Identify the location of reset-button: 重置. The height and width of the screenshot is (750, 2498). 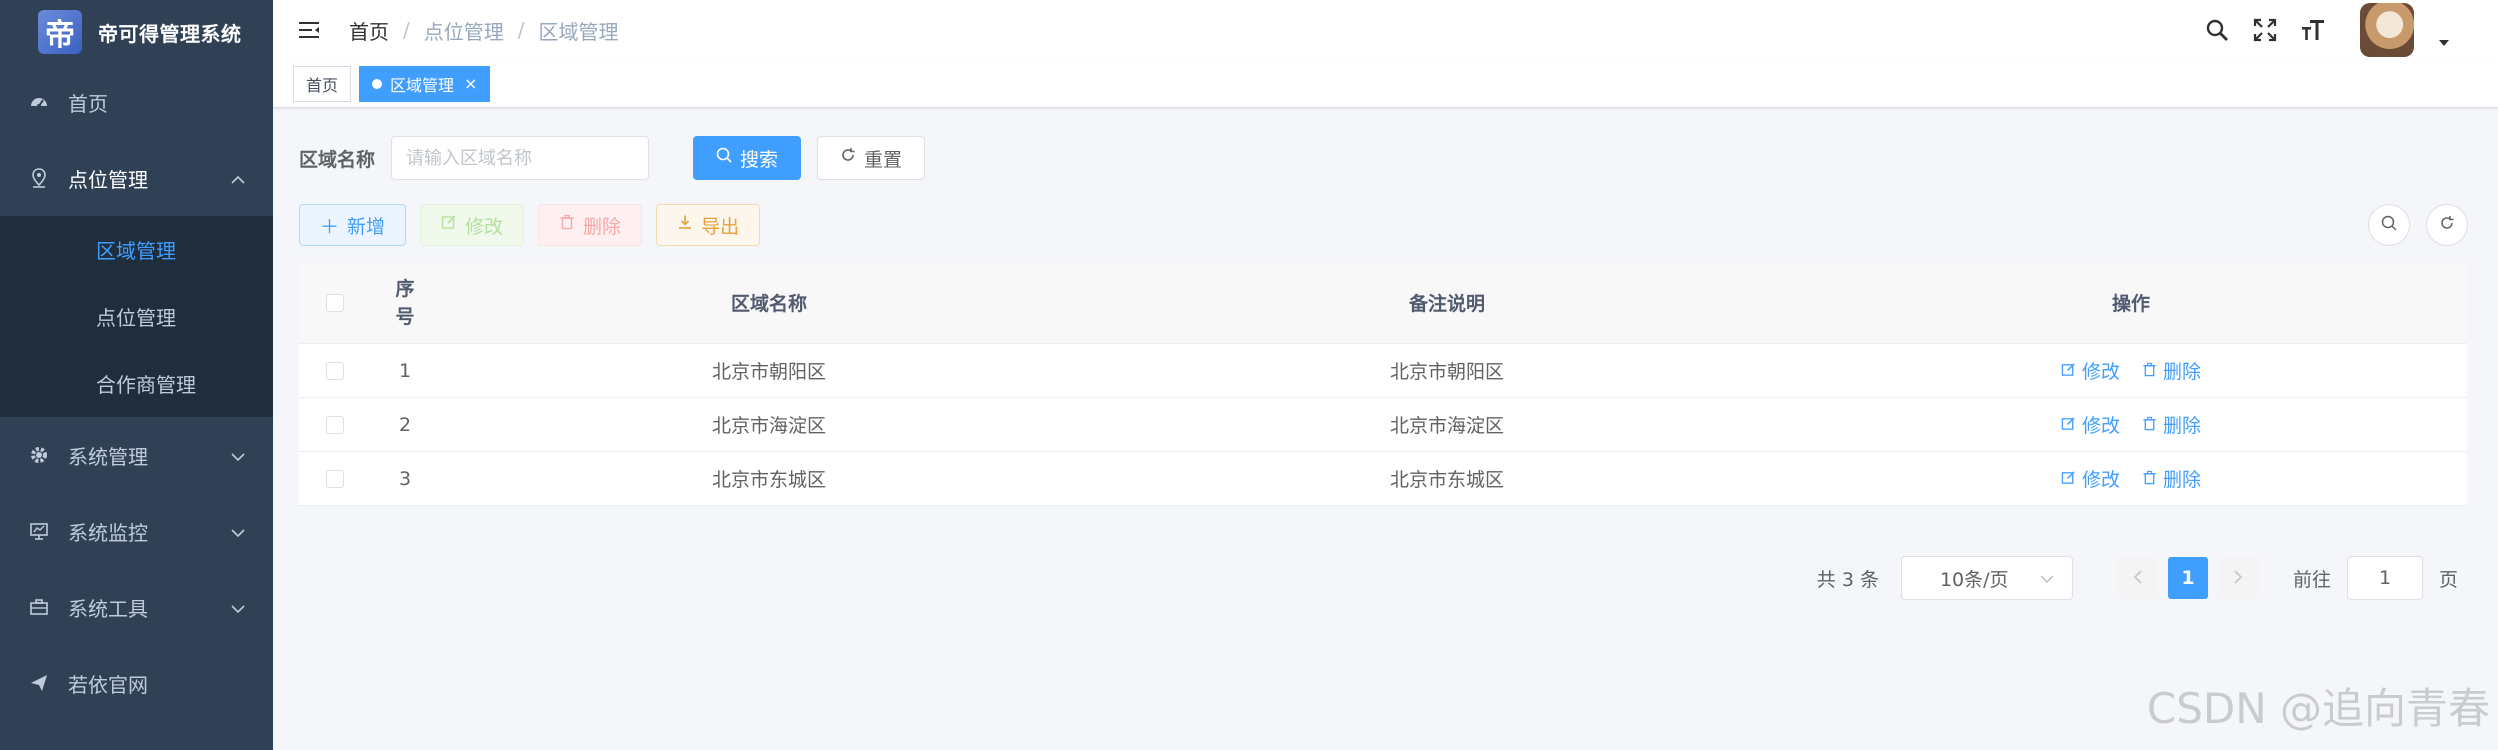
(871, 158).